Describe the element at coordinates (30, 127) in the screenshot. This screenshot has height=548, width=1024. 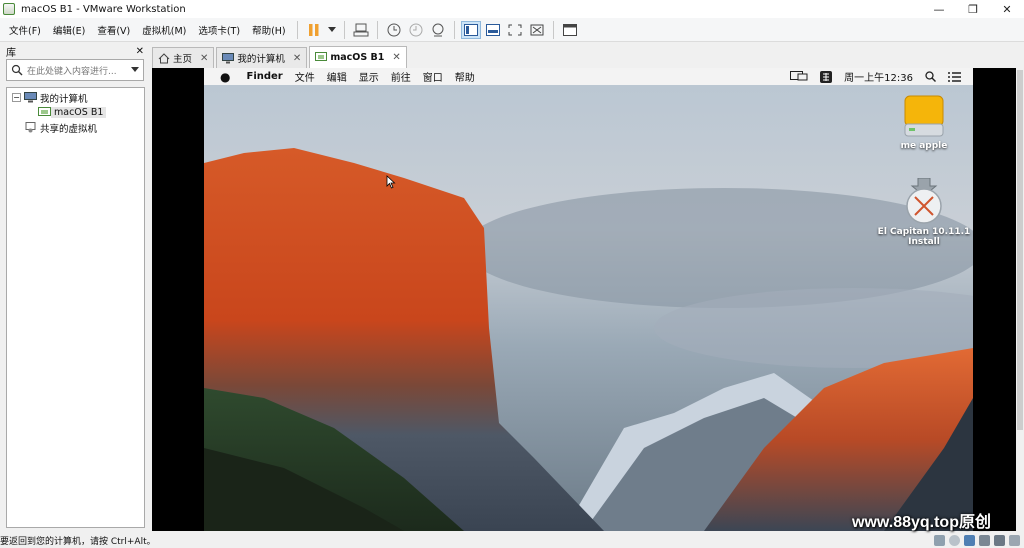
I see `shared-vm-icon` at that location.